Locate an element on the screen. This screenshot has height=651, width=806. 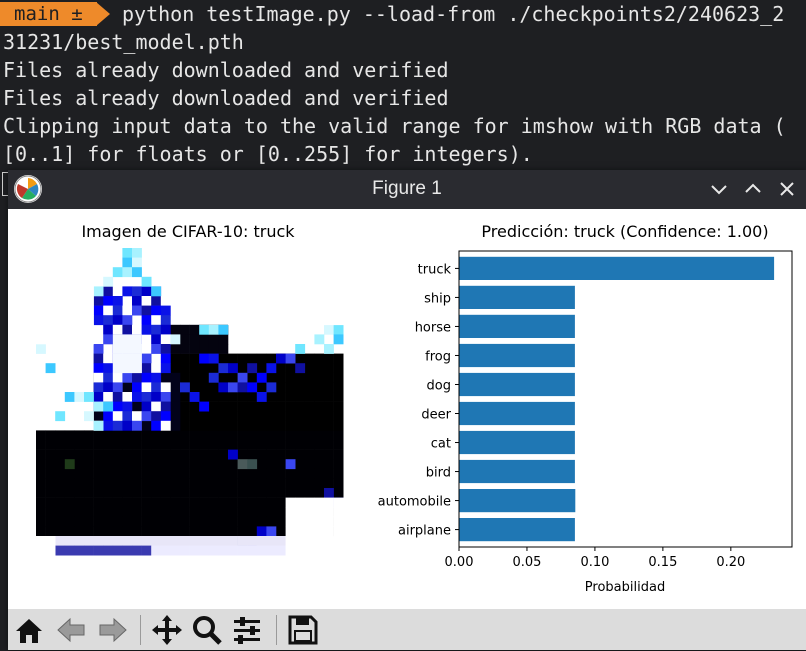
image-title: Imagen de CIFAR-10: truck is located at coordinates (188, 231).